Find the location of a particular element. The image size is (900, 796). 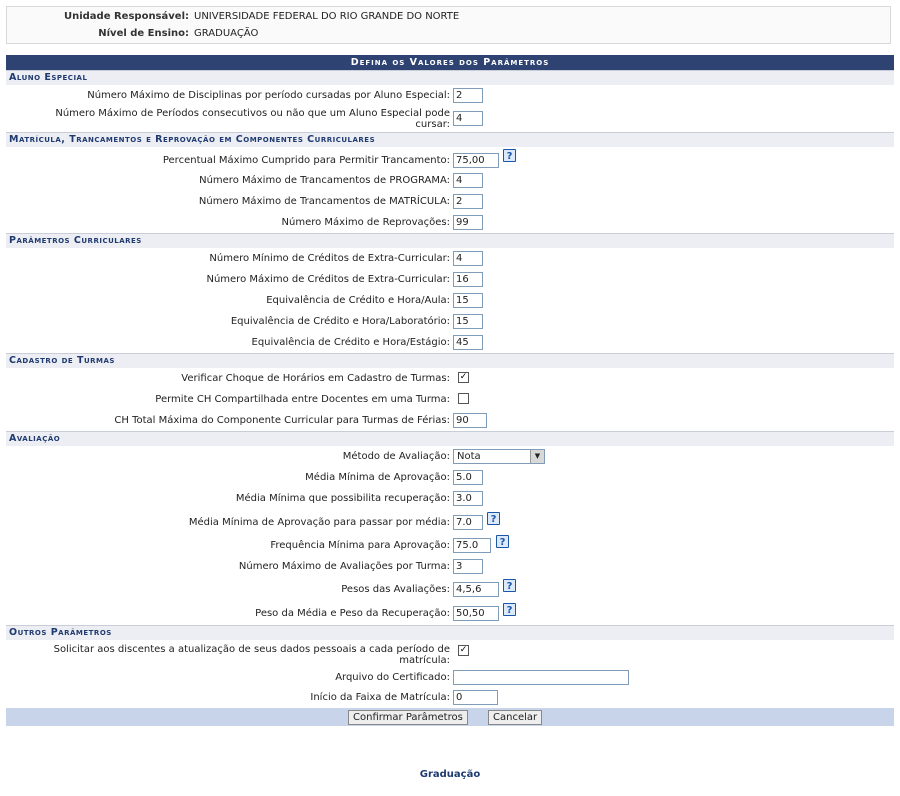

equiv-lab-input is located at coordinates (468, 321).